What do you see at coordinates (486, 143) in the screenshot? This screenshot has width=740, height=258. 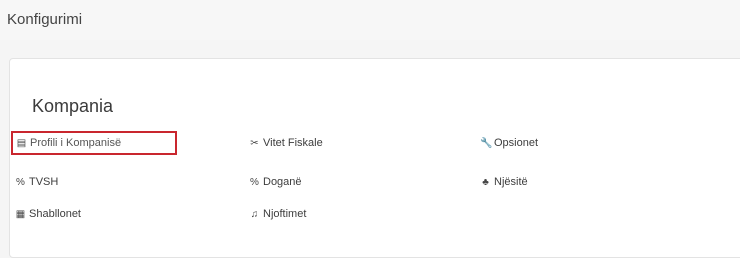 I see `wrench-icon: 🔧` at bounding box center [486, 143].